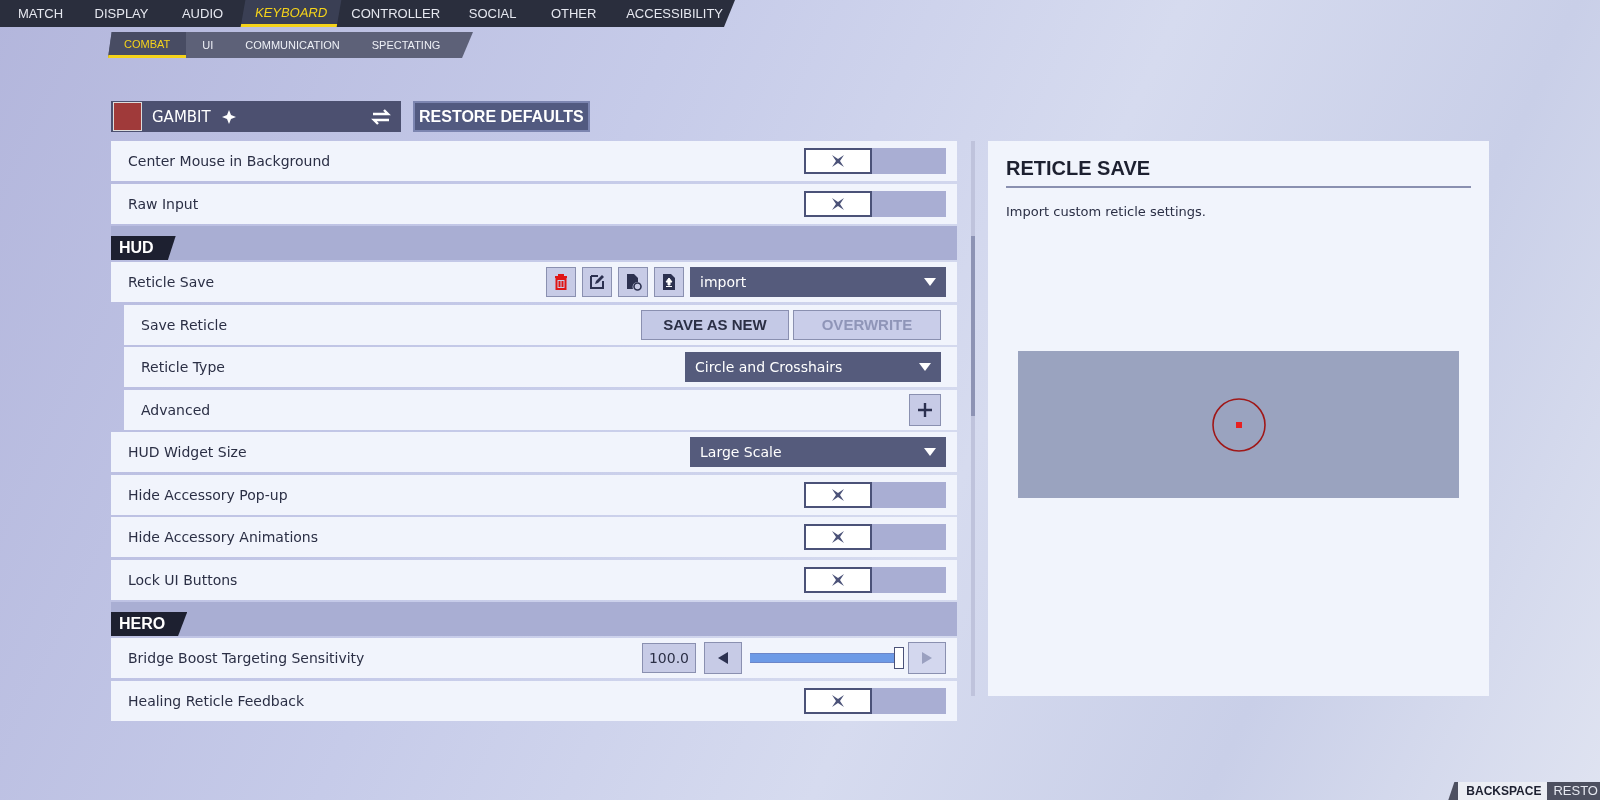 The height and width of the screenshot is (800, 1600). Describe the element at coordinates (534, 203) in the screenshot. I see `setting-row: Raw Input` at that location.